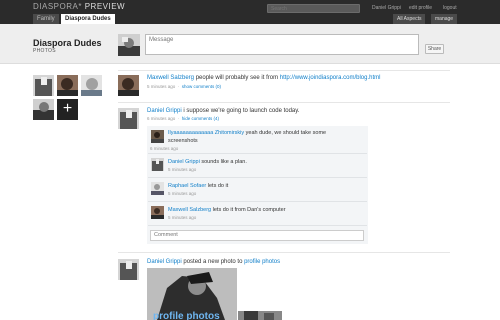 Image resolution: width=500 pixels, height=320 pixels. I want to click on post-time: 5 minutes ago, so click(161, 86).